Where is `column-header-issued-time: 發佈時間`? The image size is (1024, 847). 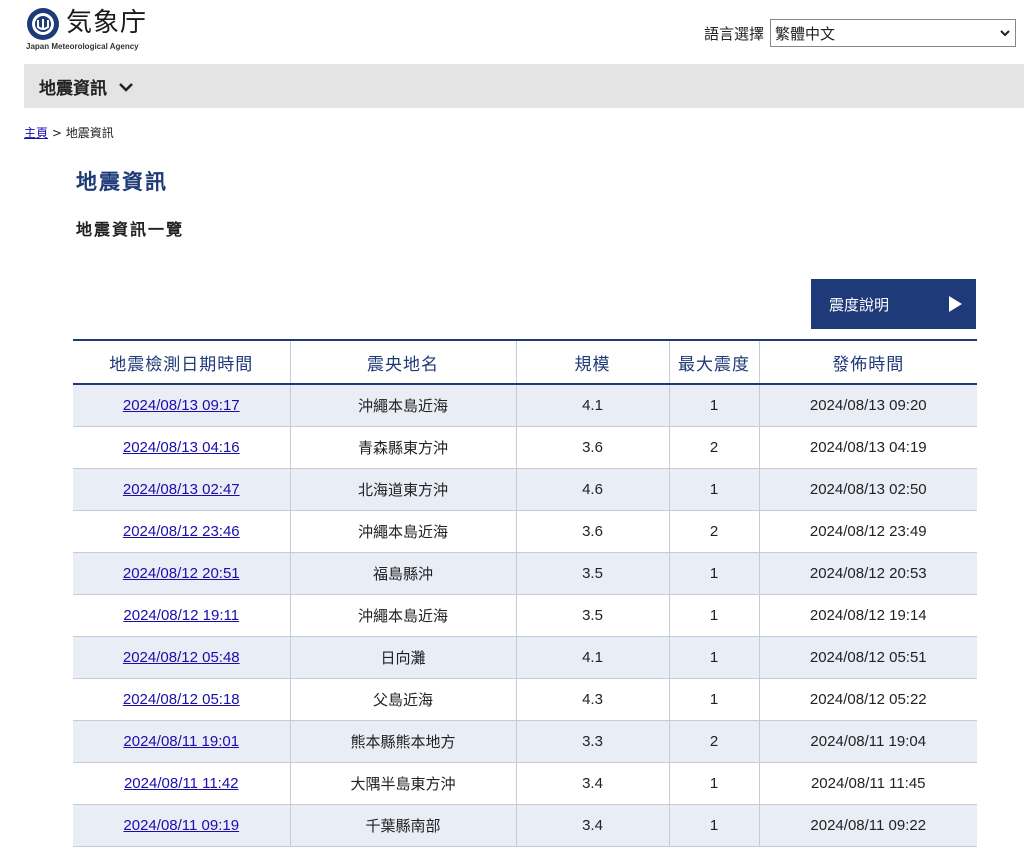
column-header-issued-time: 發佈時間 is located at coordinates (867, 362).